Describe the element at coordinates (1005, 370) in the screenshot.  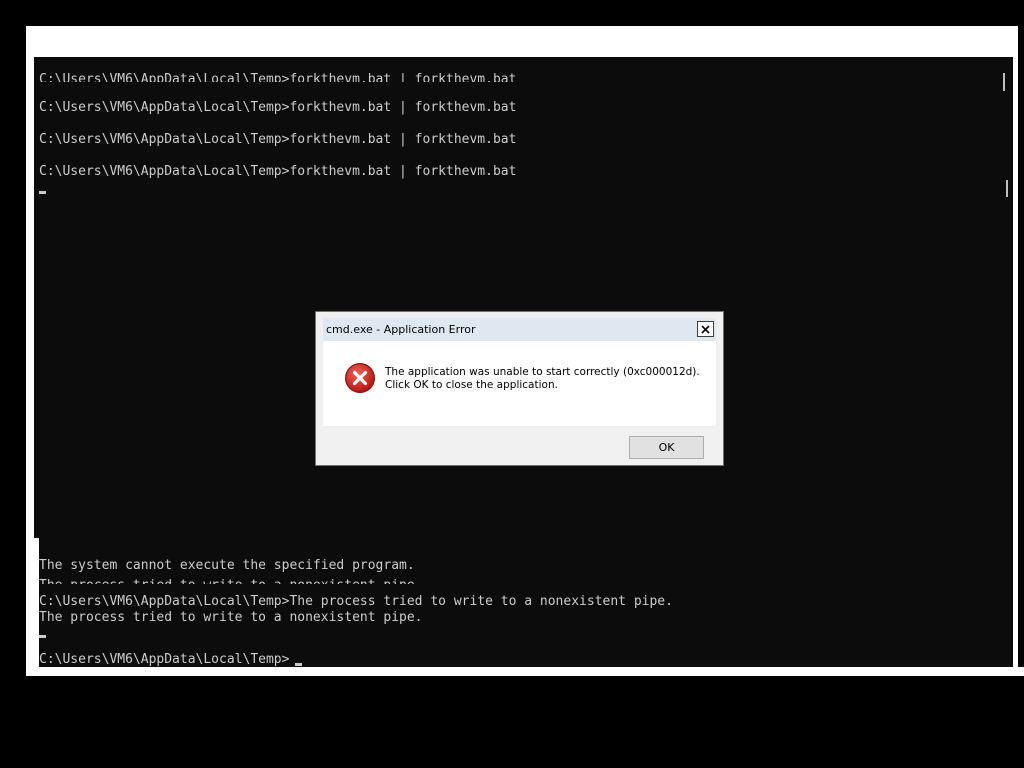
I see `scrollbar` at that location.